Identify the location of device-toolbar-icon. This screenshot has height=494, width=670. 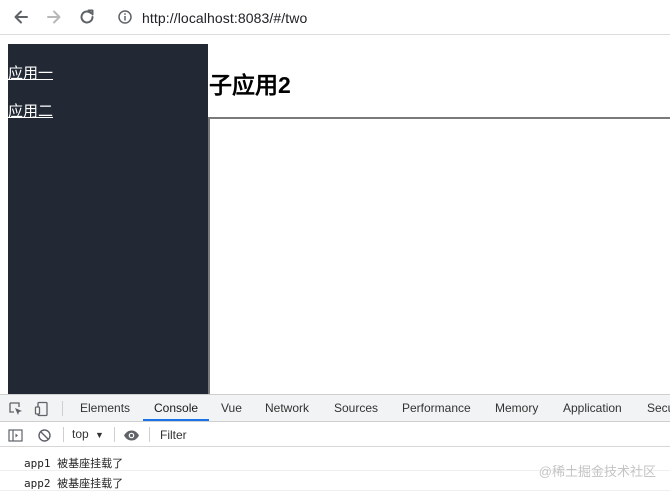
(42, 409).